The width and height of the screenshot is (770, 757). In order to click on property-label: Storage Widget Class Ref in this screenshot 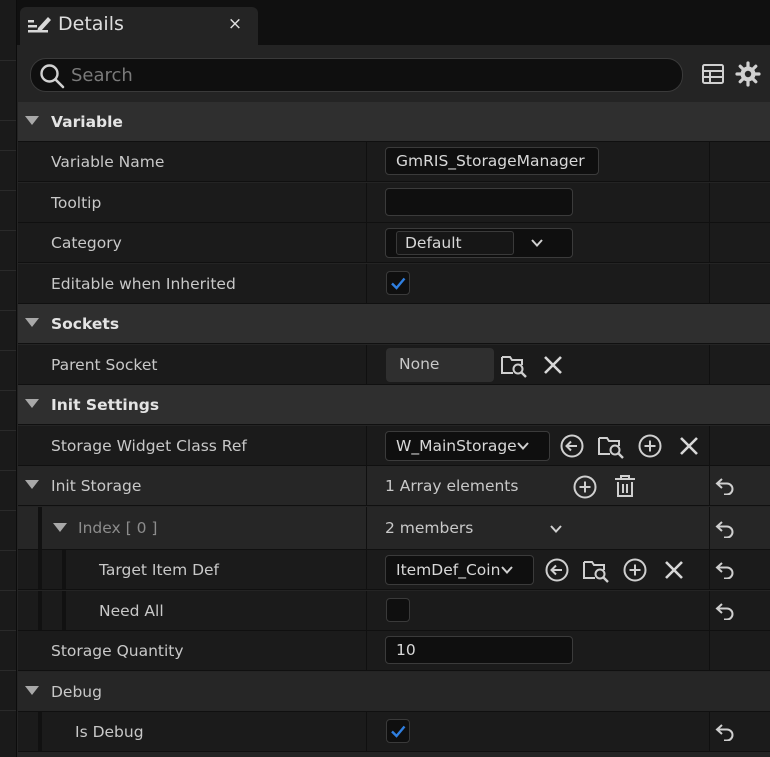, I will do `click(149, 446)`.